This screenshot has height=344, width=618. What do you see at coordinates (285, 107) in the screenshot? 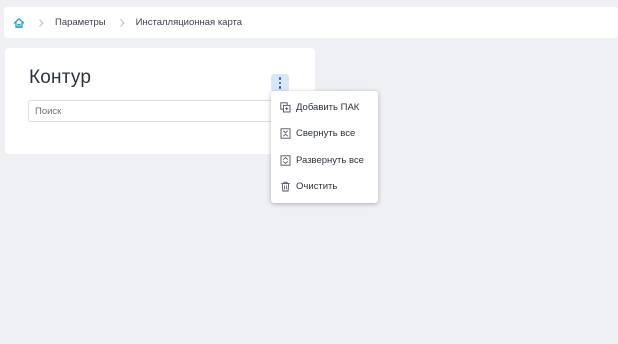
I see `add-copy-icon` at bounding box center [285, 107].